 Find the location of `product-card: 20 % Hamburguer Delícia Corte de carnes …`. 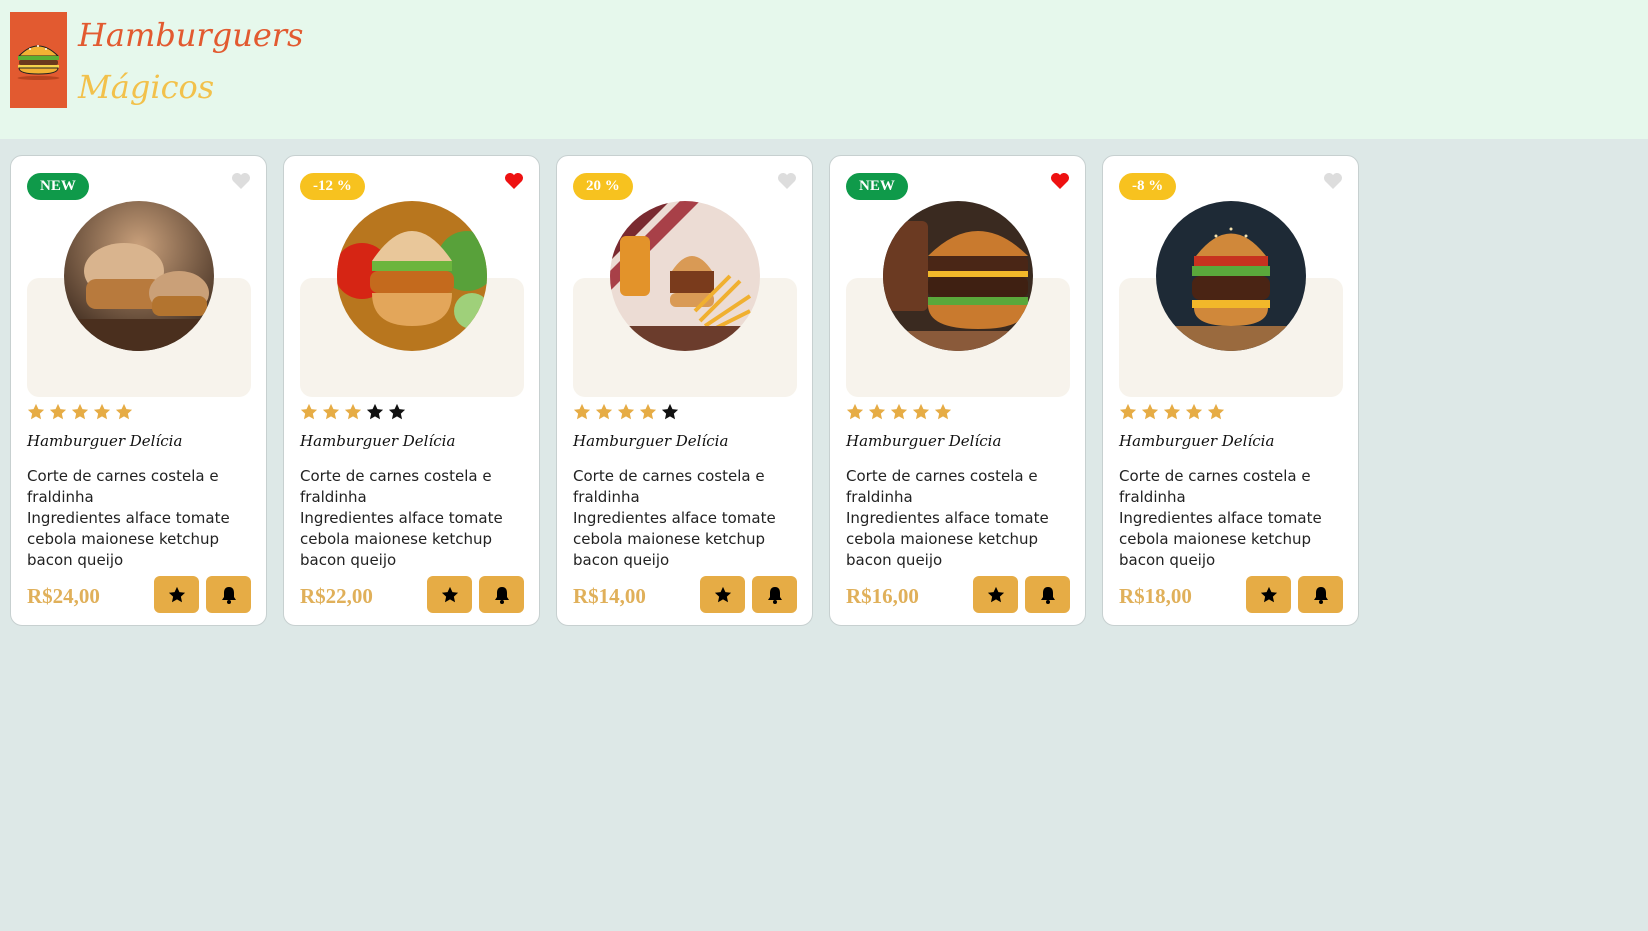

product-card: 20 % Hamburguer Delícia Corte de carnes … is located at coordinates (684, 390).